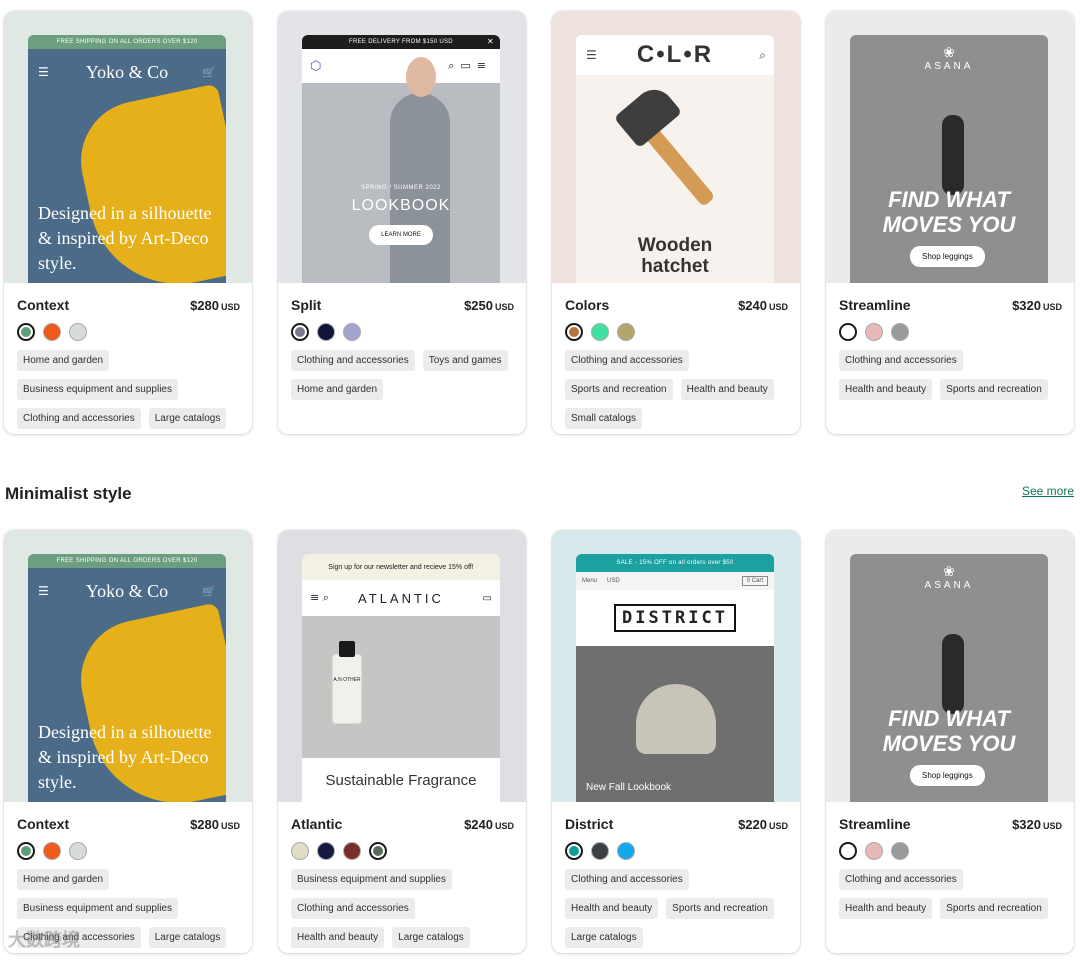 Image resolution: width=1080 pixels, height=961 pixels. I want to click on menu-icon: ☰, so click(43, 72).